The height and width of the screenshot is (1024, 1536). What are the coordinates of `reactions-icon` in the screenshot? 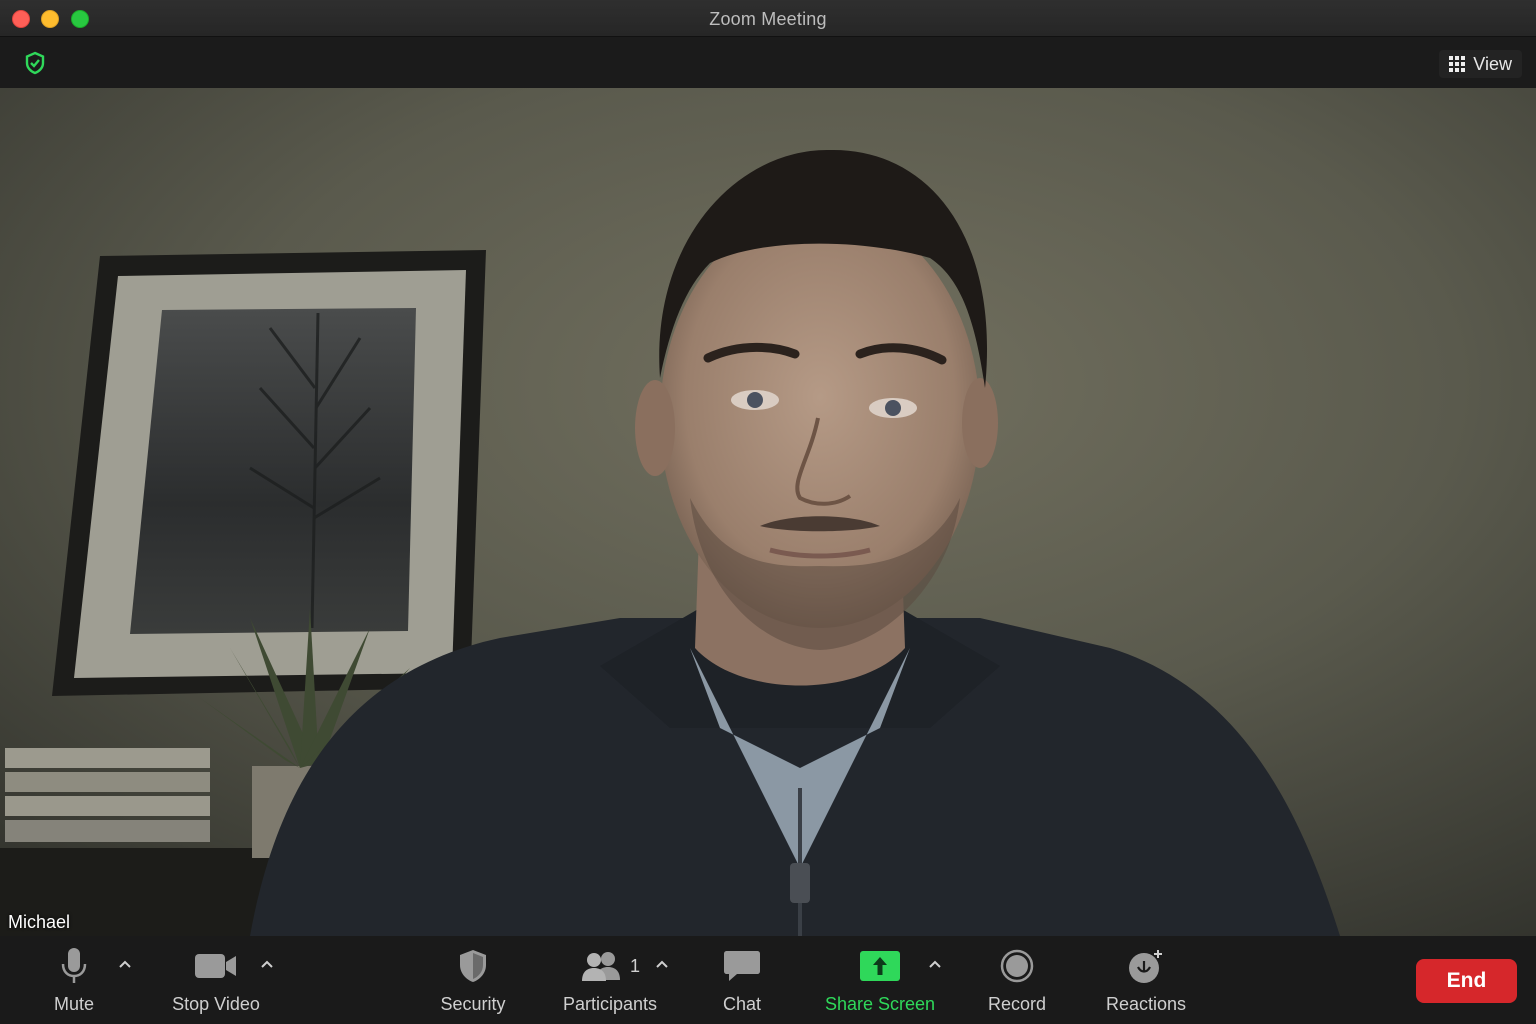 It's located at (1145, 966).